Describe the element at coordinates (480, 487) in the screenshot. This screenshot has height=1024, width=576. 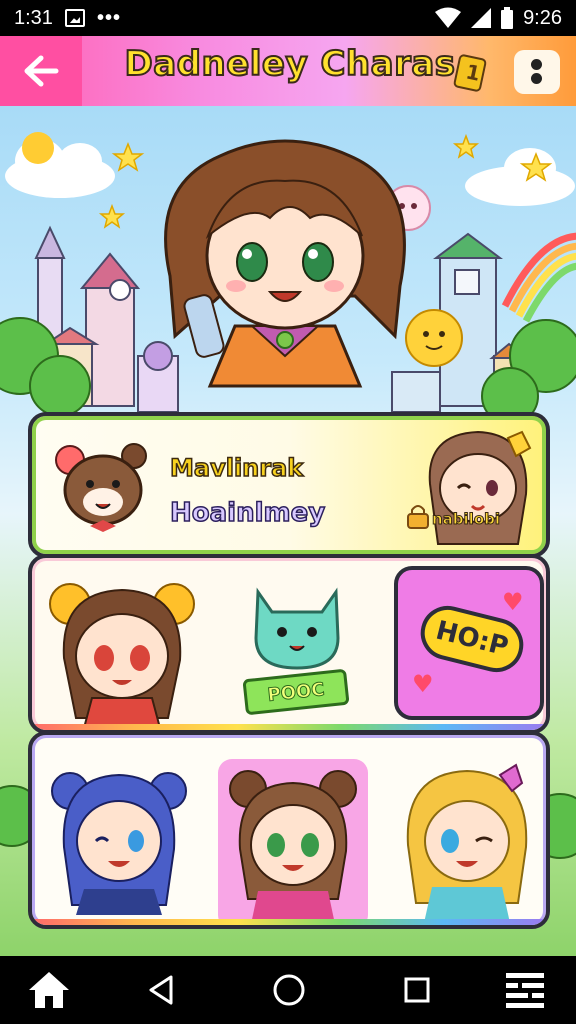
I see `girl-wink-character` at that location.